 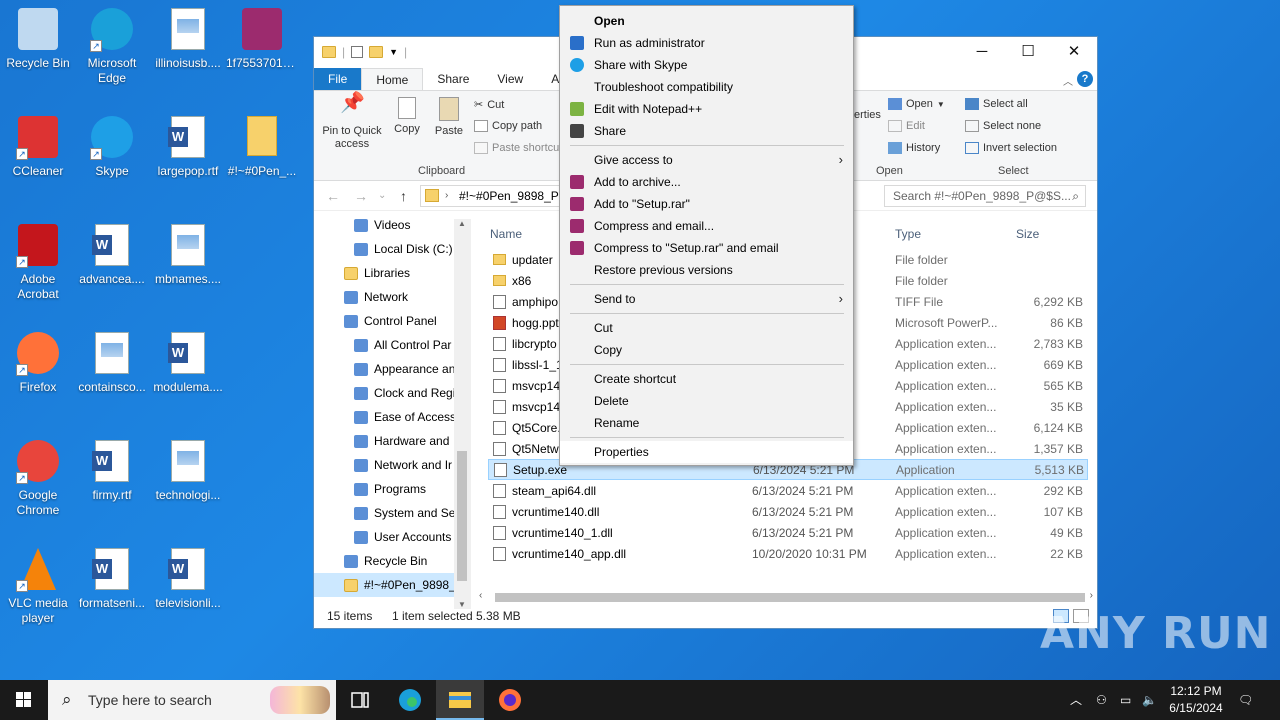 What do you see at coordinates (361, 196) in the screenshot?
I see `forward-arrow-icon: →` at bounding box center [361, 196].